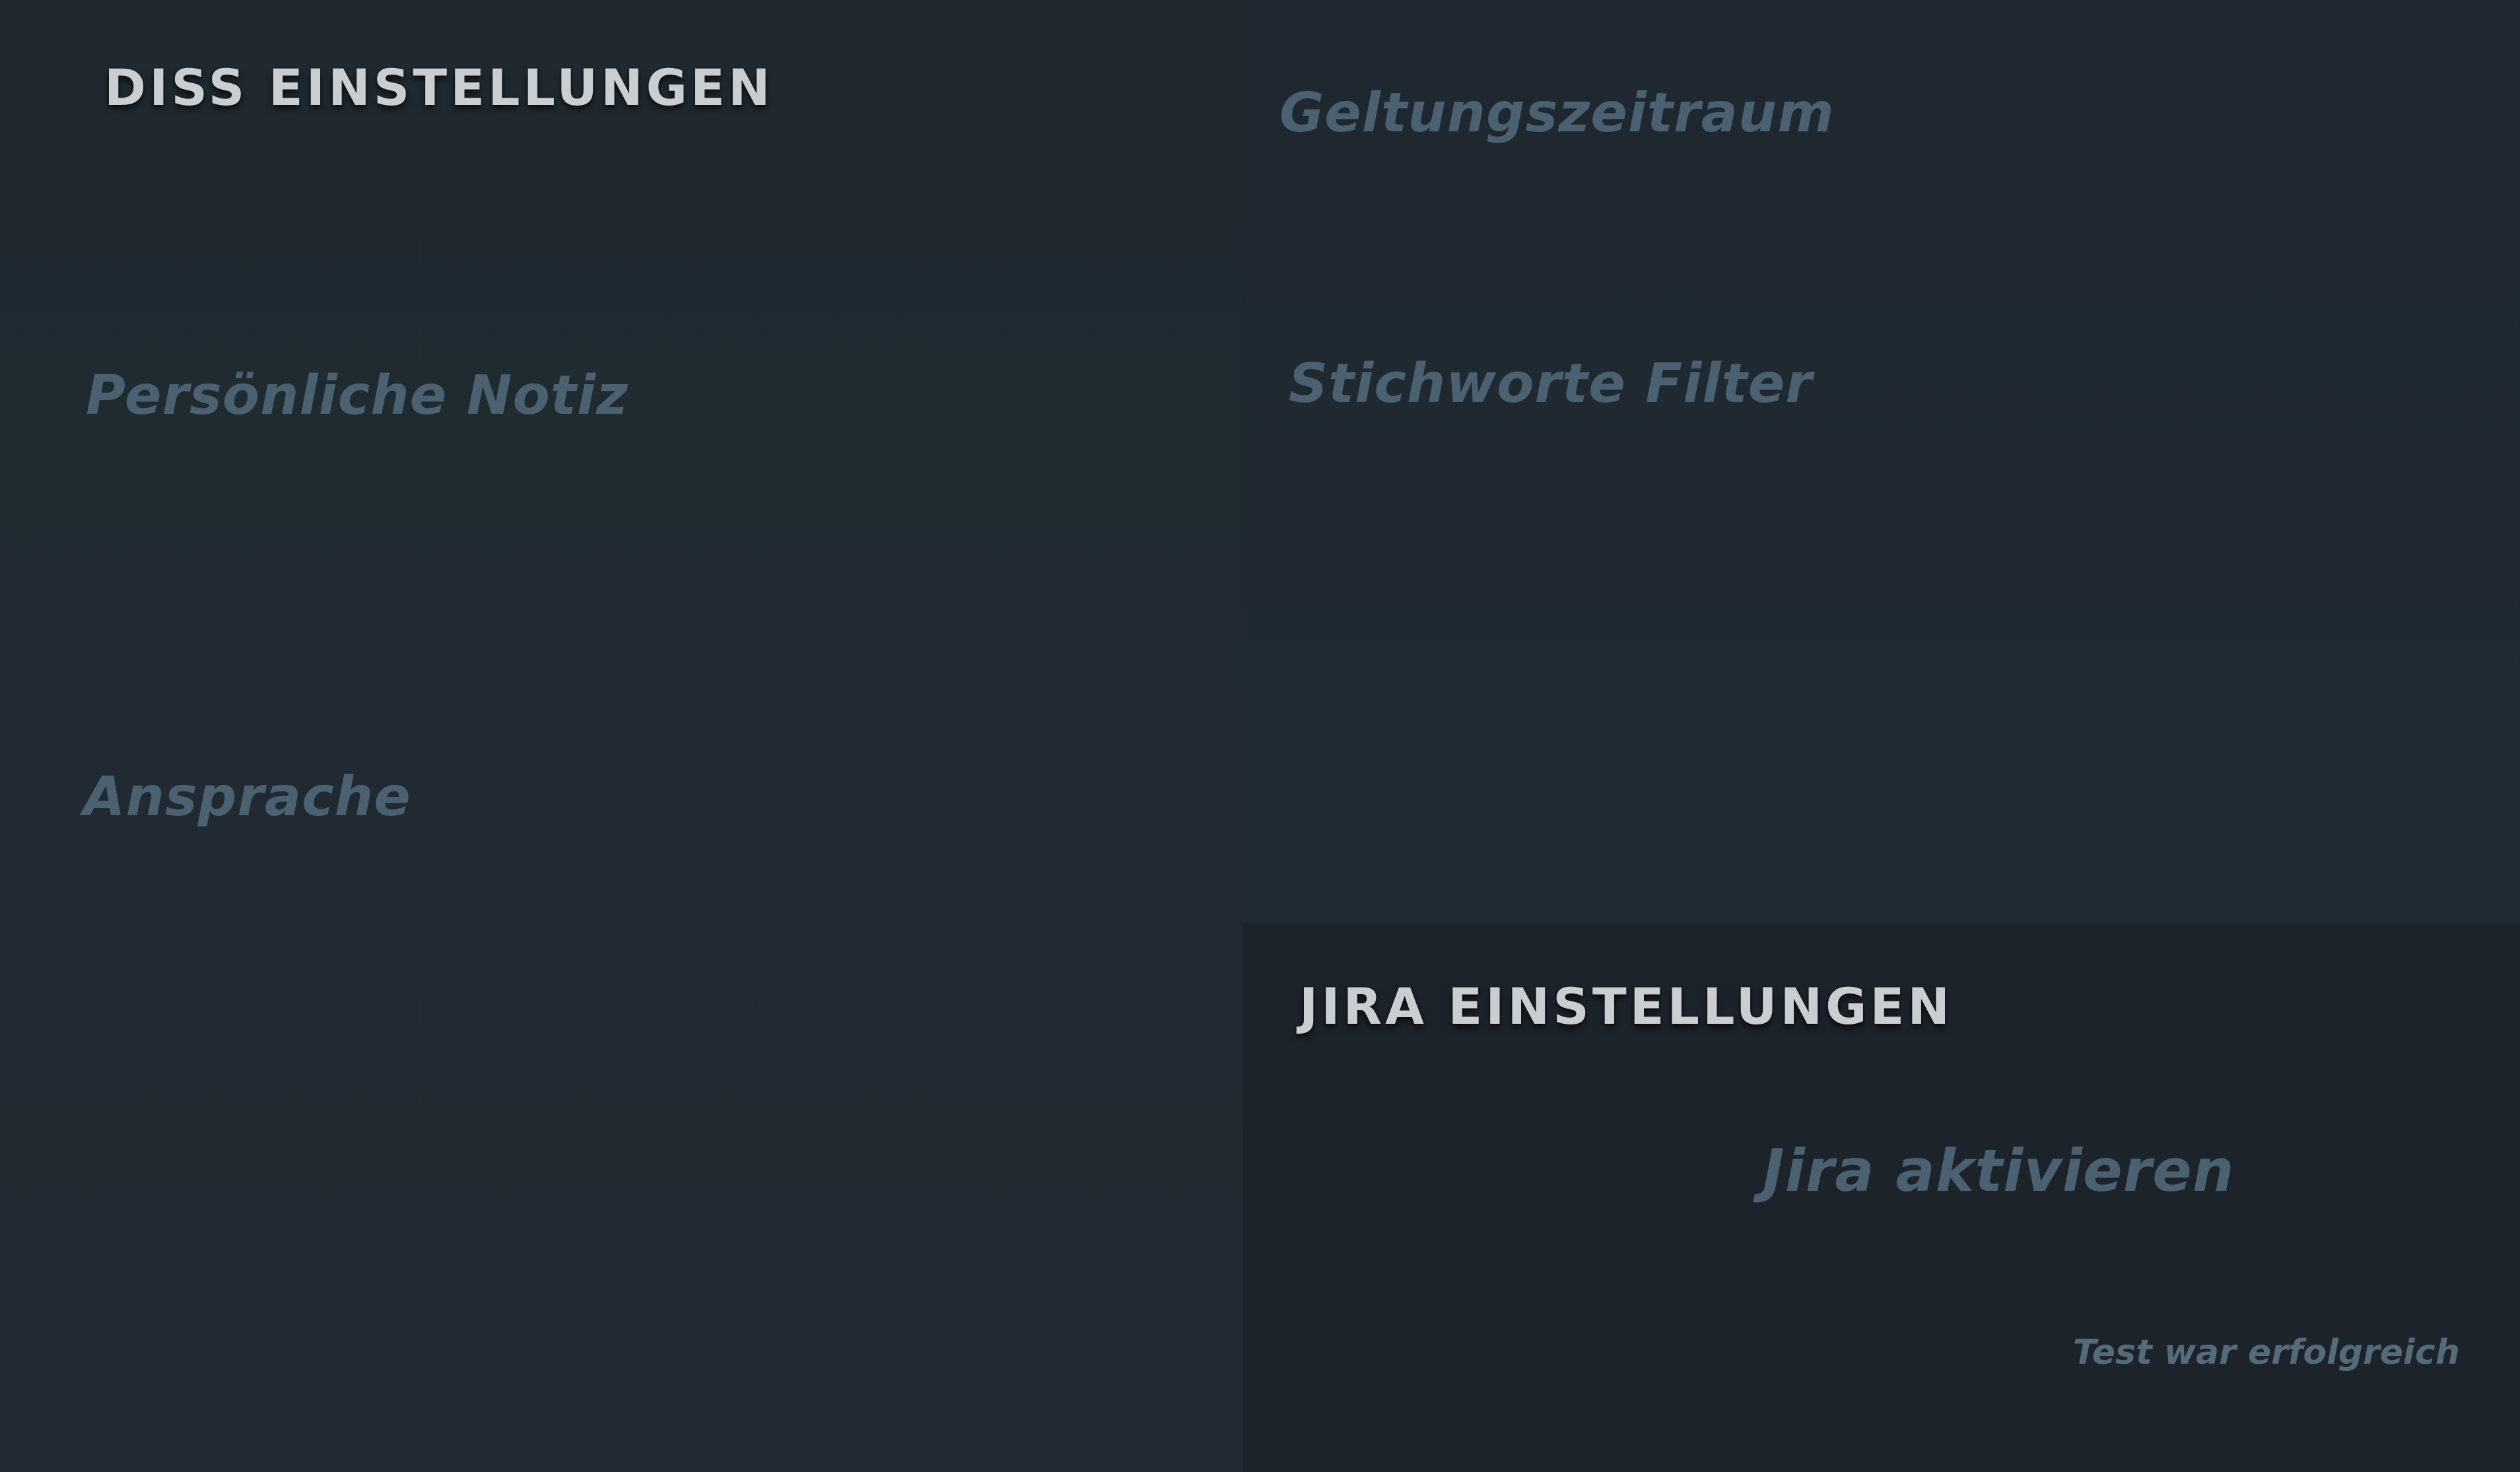 The image size is (2520, 1472). What do you see at coordinates (357, 395) in the screenshot?
I see `personal-note-label: Persönliche Notiz` at bounding box center [357, 395].